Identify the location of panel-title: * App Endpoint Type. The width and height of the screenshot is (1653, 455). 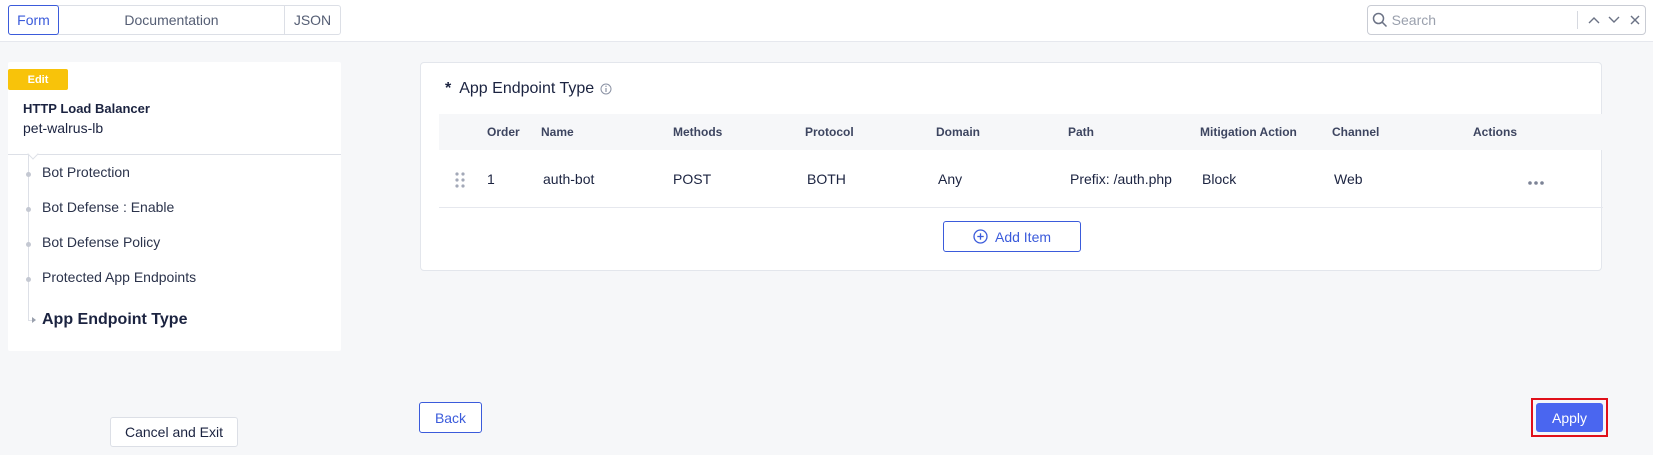
(528, 89).